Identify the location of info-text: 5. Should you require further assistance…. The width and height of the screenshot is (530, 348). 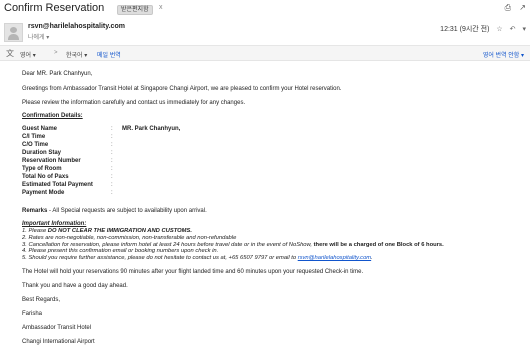
(160, 258).